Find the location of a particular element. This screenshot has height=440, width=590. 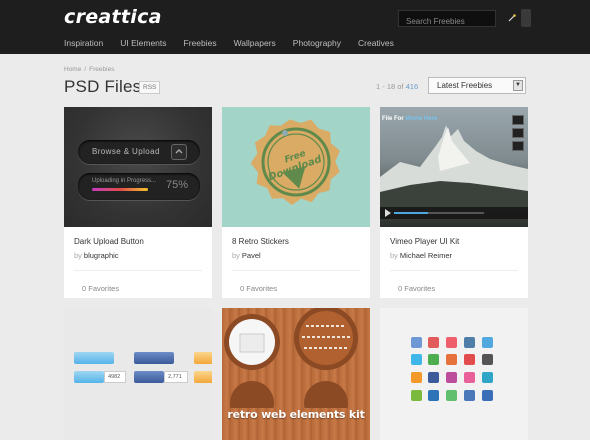

player-controls is located at coordinates (454, 213).